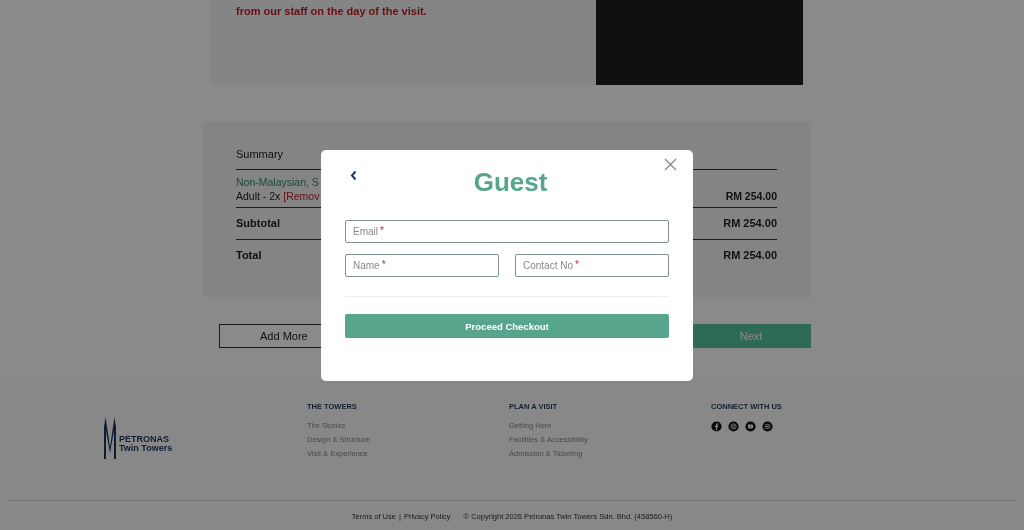 The height and width of the screenshot is (530, 1024). Describe the element at coordinates (110, 438) in the screenshot. I see `towers-logo-icon` at that location.